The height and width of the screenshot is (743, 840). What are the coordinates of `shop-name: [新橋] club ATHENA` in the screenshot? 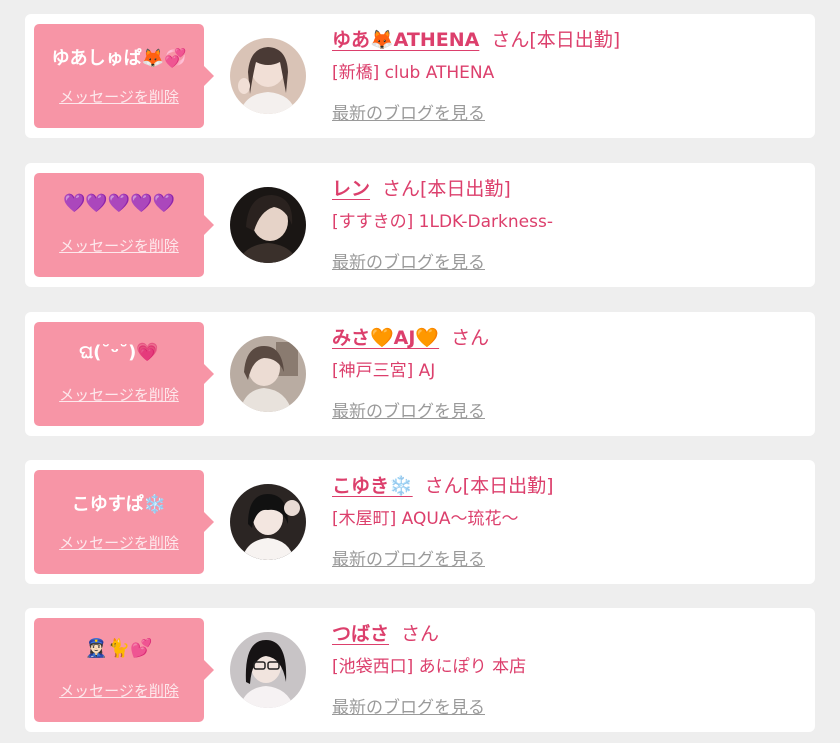 It's located at (413, 73).